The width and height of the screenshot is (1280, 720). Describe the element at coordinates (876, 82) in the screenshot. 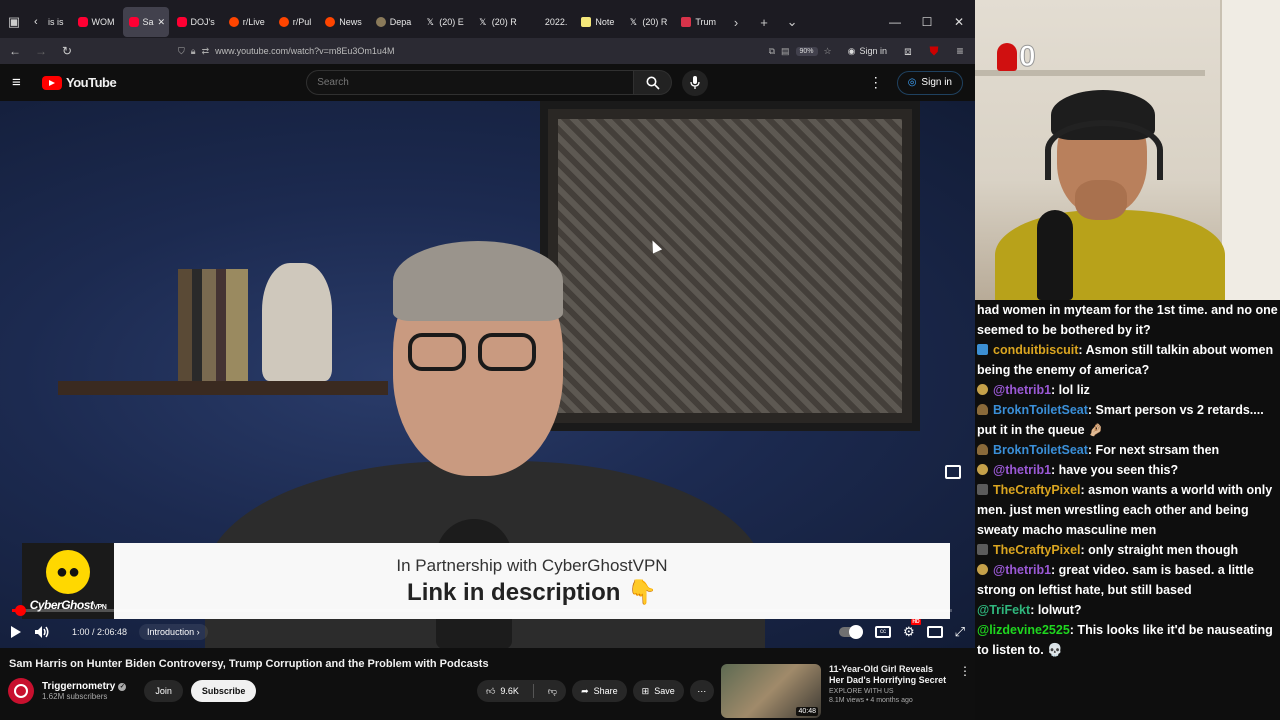

I see `settings-more-icon: ⋮` at that location.